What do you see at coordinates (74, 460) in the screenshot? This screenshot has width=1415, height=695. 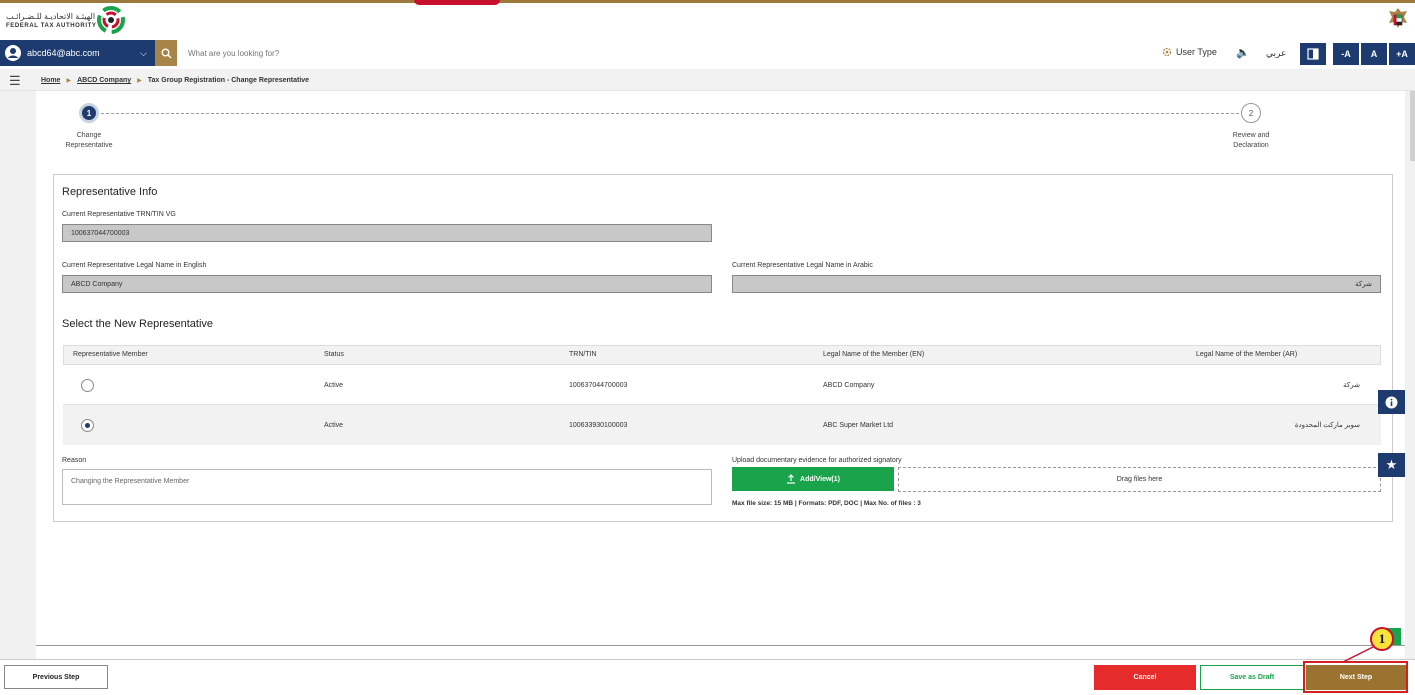 I see `reason-label: Reason` at bounding box center [74, 460].